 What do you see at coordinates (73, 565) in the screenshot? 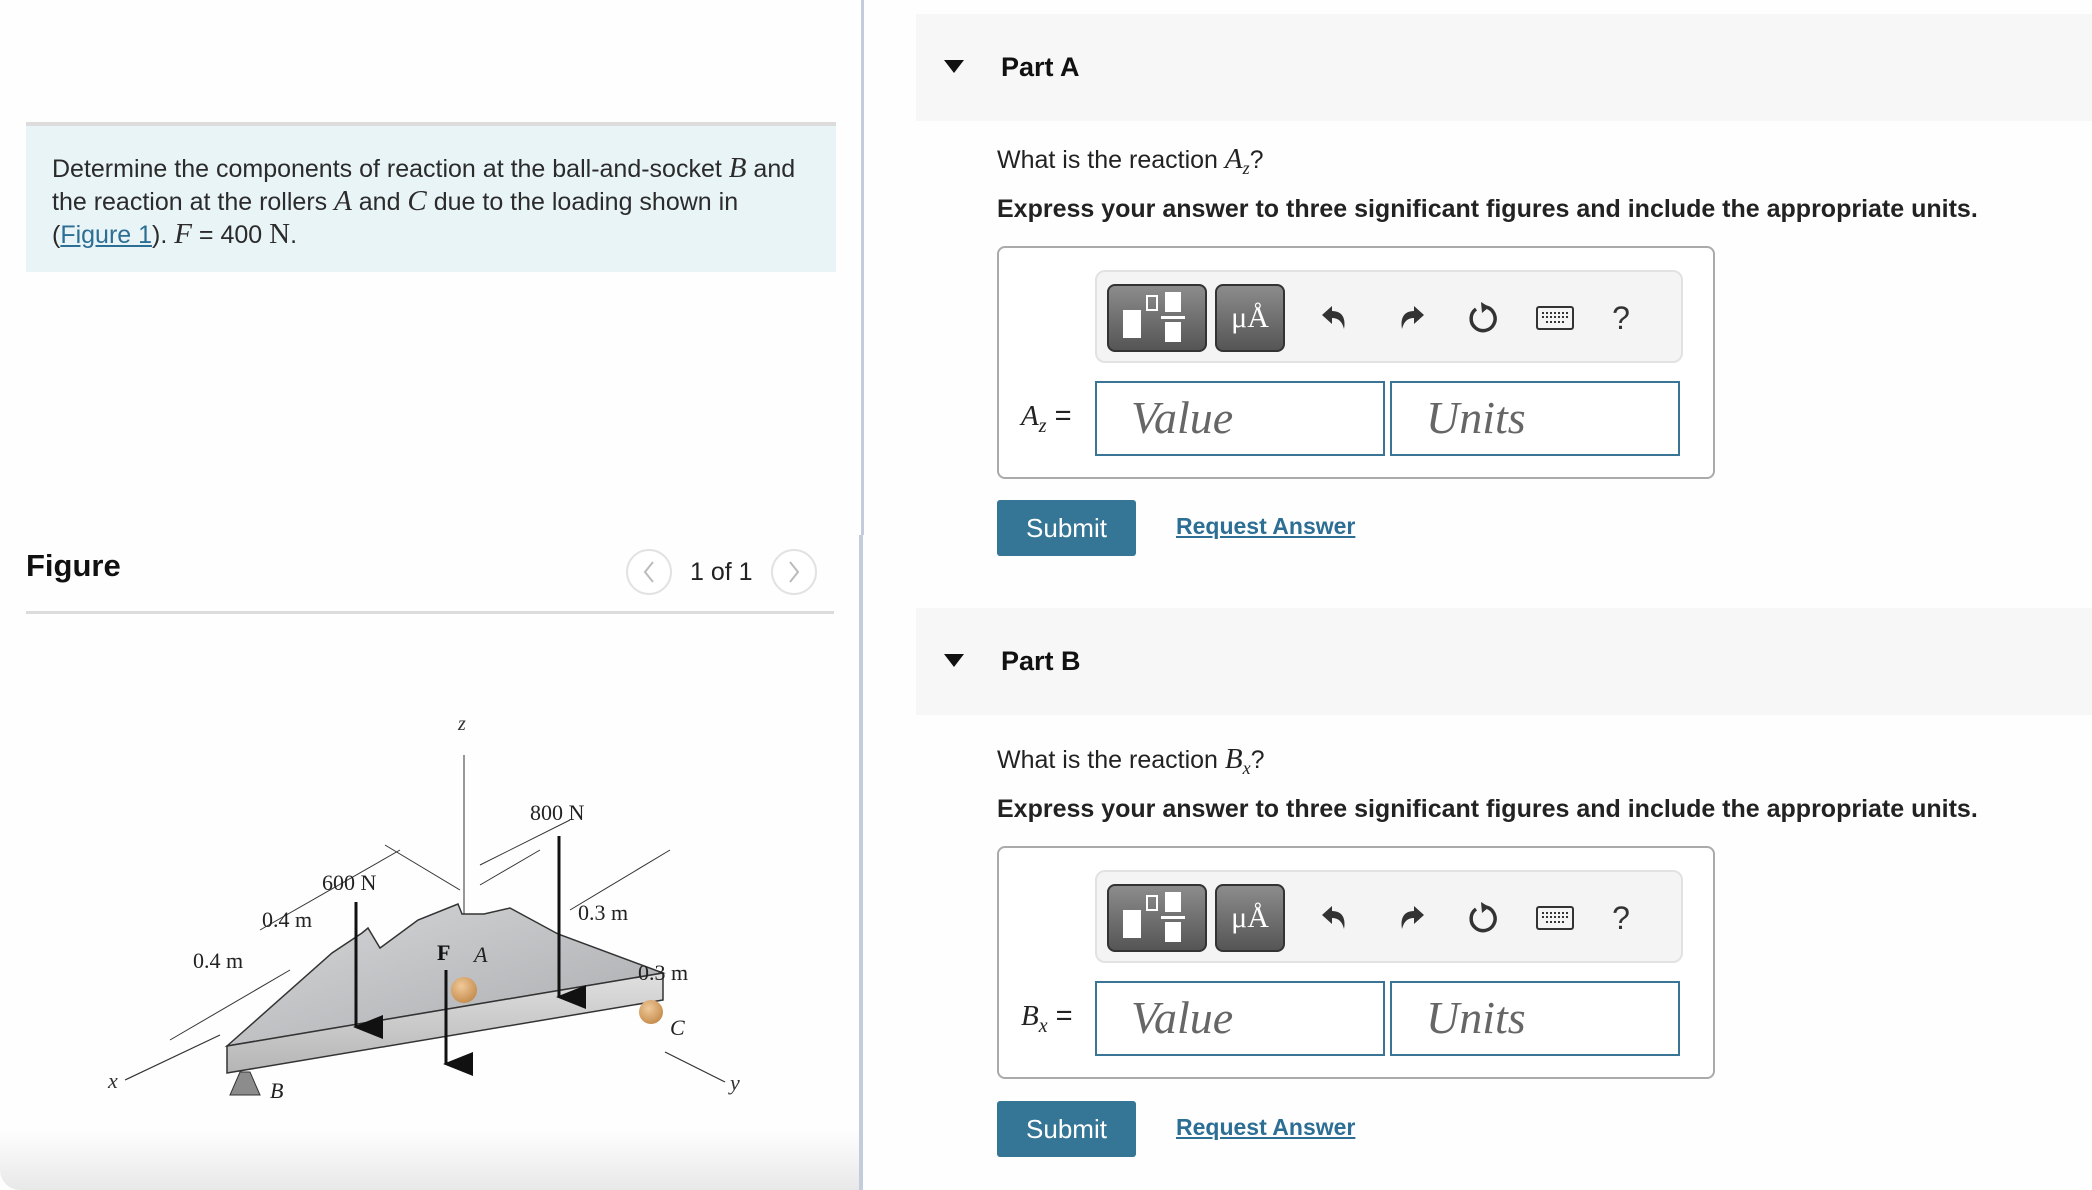
I see `figure-title: Figure` at bounding box center [73, 565].